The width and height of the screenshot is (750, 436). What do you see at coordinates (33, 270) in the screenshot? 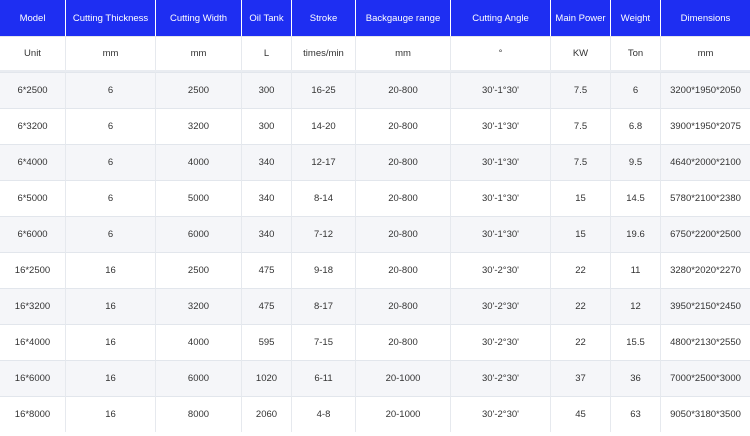
I see `table-cell: 16*2500` at bounding box center [33, 270].